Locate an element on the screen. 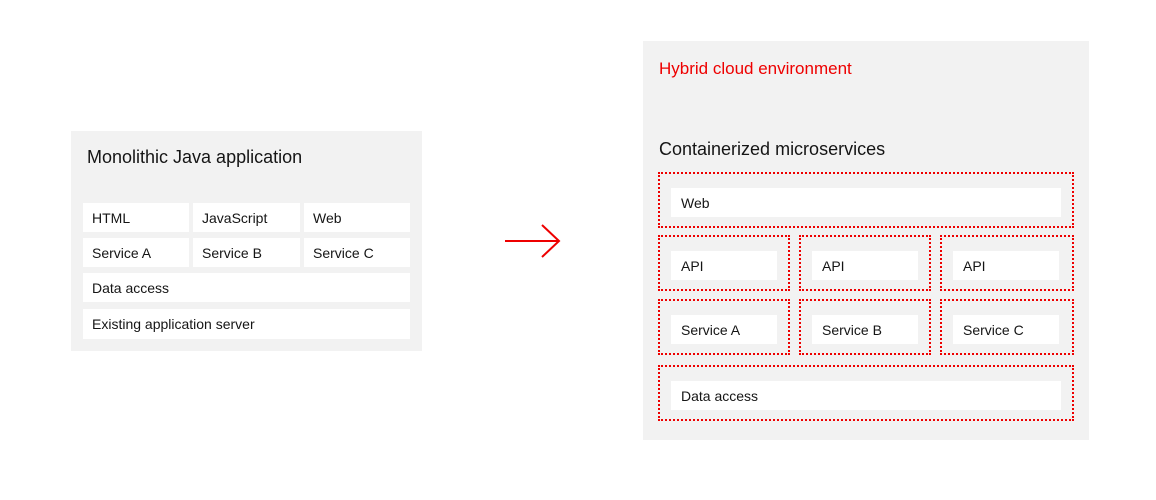 This screenshot has height=500, width=1156. service-b-box: Service B is located at coordinates (865, 329).